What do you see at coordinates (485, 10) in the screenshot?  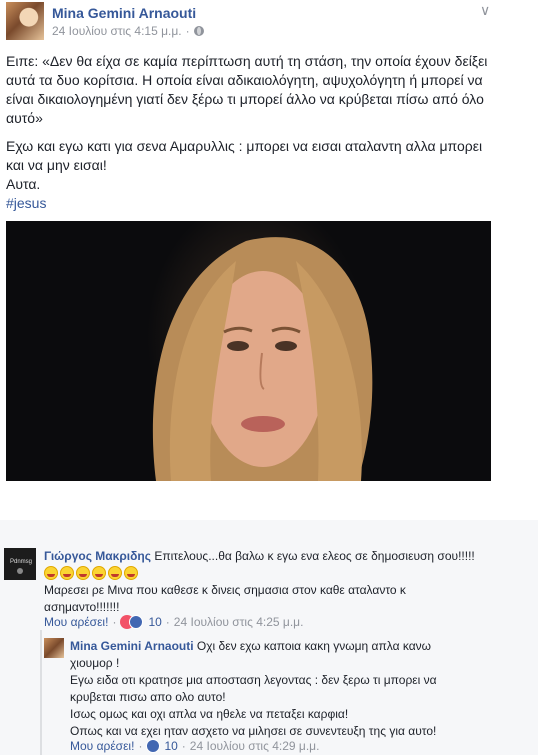 I see `chevron-down-icon: ∨` at bounding box center [485, 10].